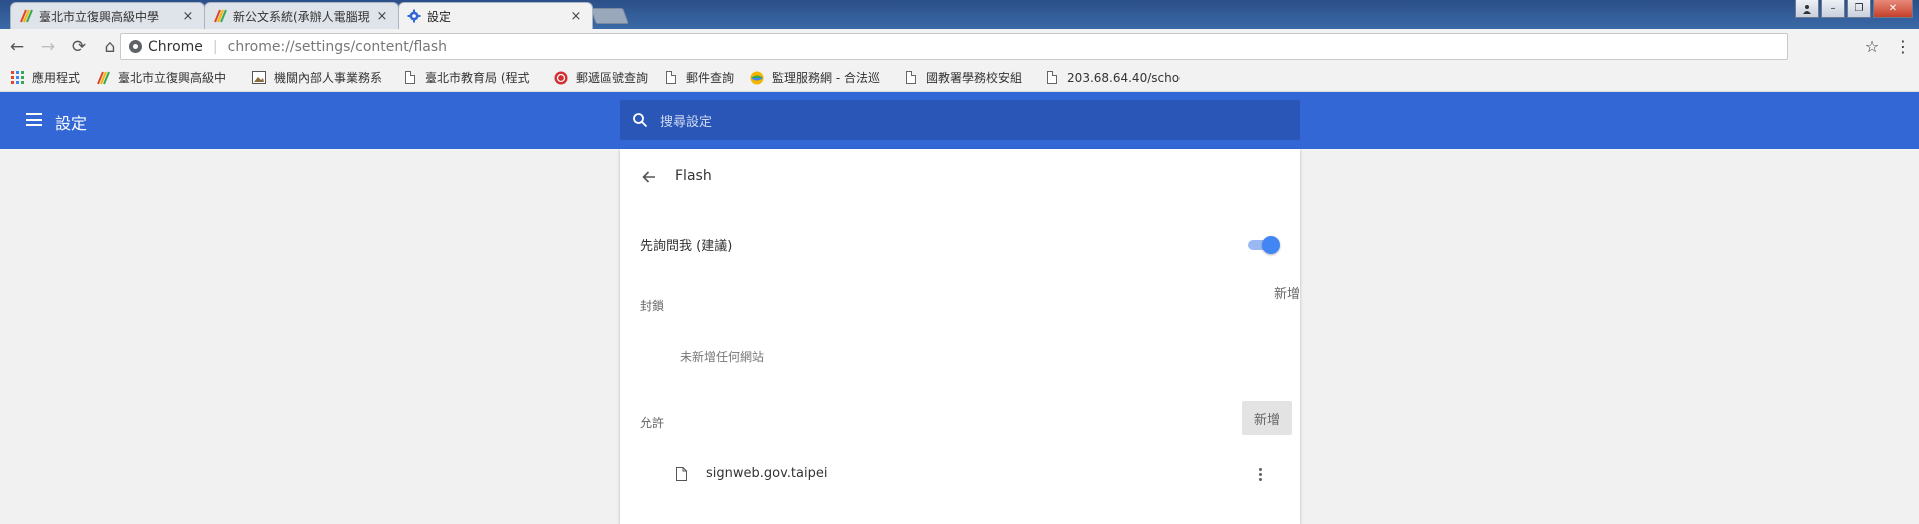 Image resolution: width=1919 pixels, height=524 pixels. I want to click on new-tab-button, so click(609, 16).